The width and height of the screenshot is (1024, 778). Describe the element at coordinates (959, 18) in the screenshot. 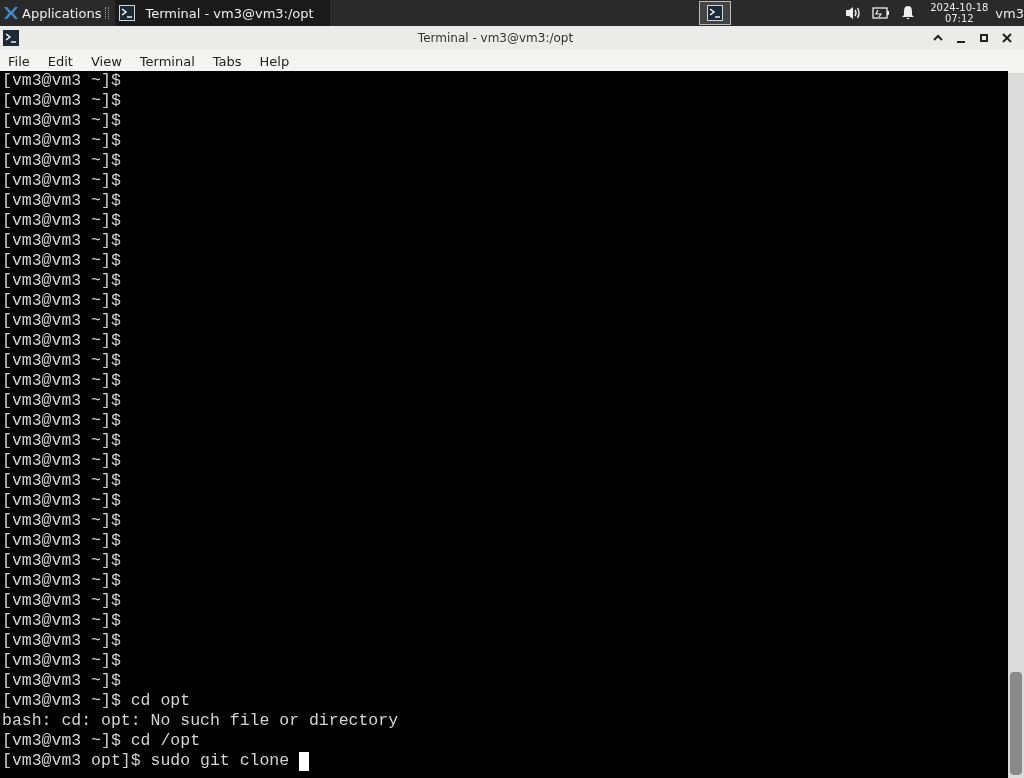

I see `clock-time: 07:12` at that location.